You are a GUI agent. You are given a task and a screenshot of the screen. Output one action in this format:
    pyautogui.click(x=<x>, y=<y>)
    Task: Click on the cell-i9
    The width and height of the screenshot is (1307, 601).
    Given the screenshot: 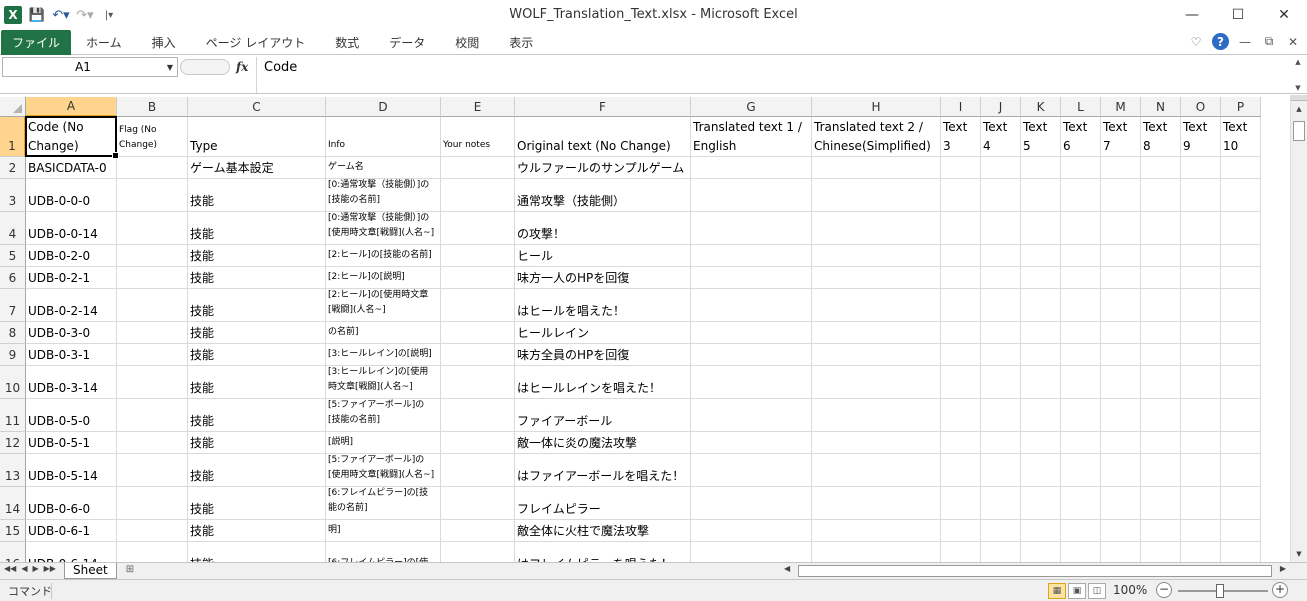 What is the action you would take?
    pyautogui.click(x=961, y=355)
    